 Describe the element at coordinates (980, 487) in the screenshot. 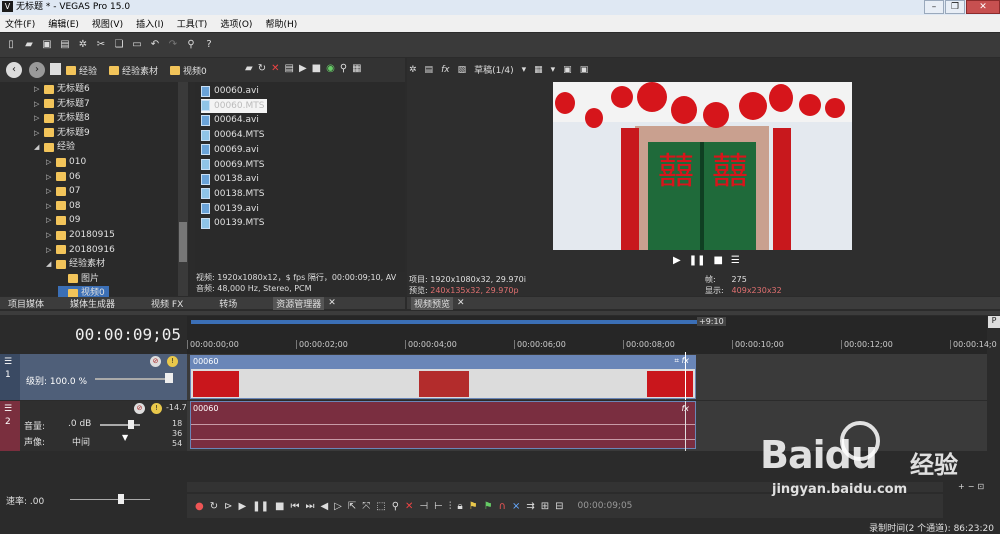

I see `zoom-fit-icon: ⊡` at that location.